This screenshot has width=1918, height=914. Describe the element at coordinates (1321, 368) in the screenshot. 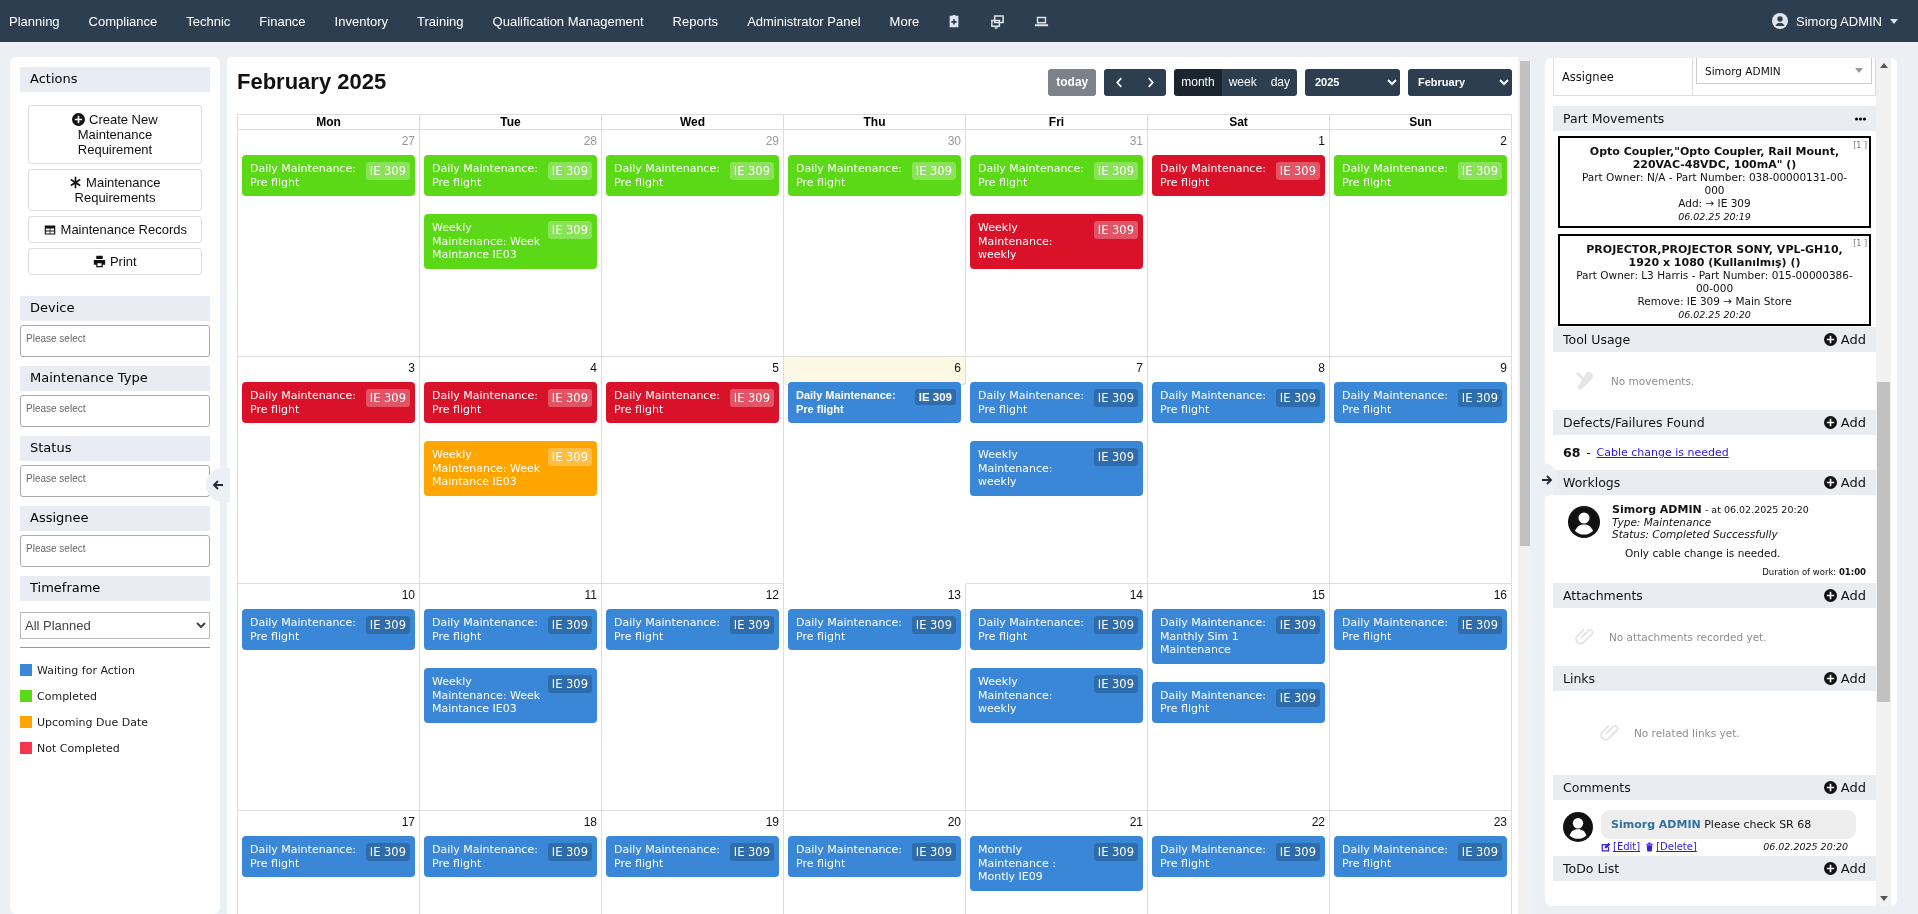

I see `day-number: 8` at that location.